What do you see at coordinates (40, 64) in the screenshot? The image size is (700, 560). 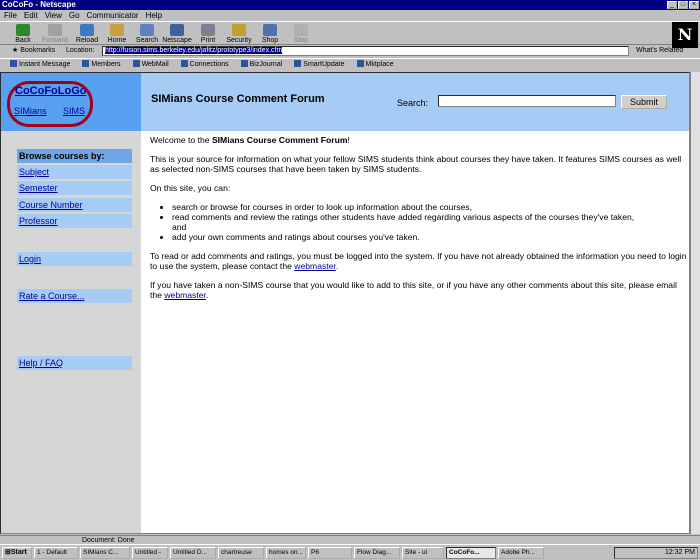 I see `personal-instant-message: Instant Message` at bounding box center [40, 64].